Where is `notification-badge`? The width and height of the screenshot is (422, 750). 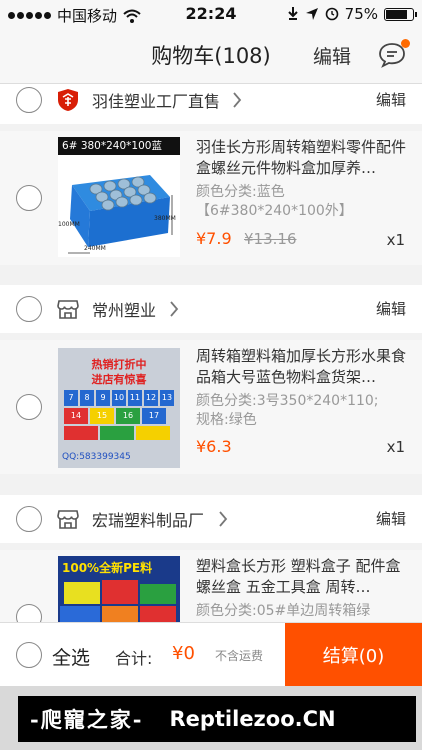
notification-badge is located at coordinates (405, 43).